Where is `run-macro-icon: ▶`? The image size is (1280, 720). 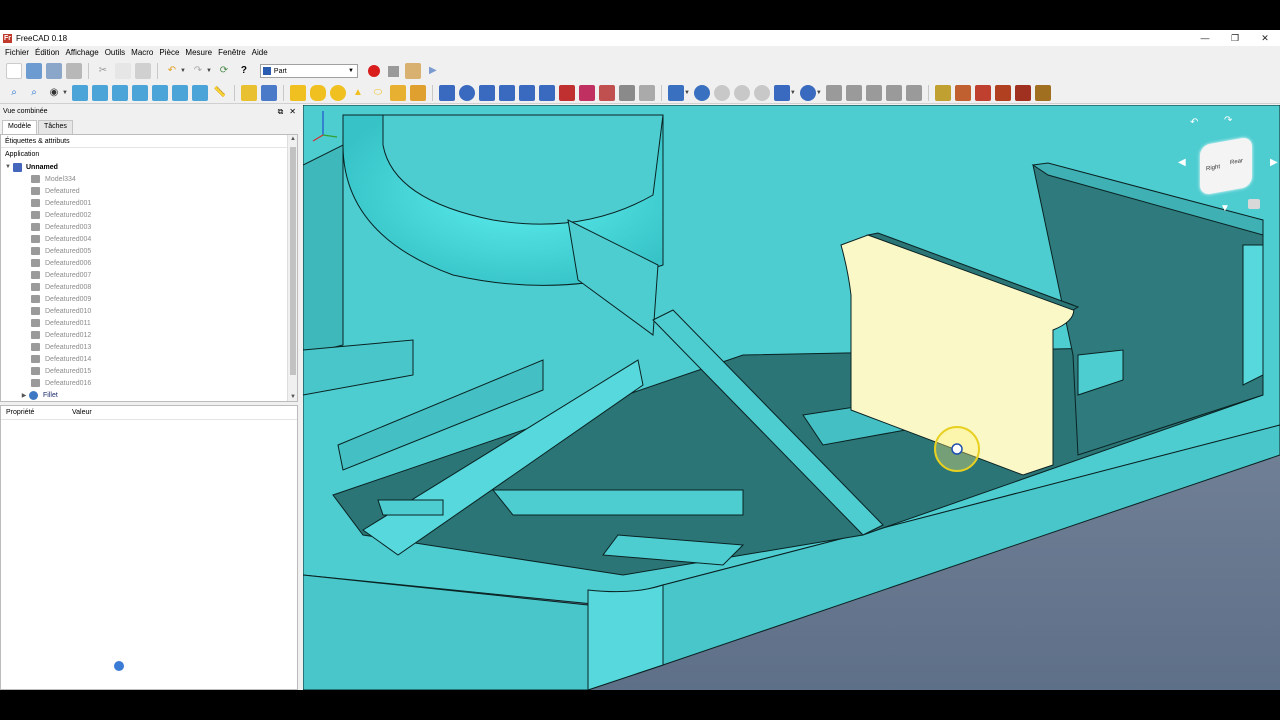
run-macro-icon: ▶ is located at coordinates (433, 71).